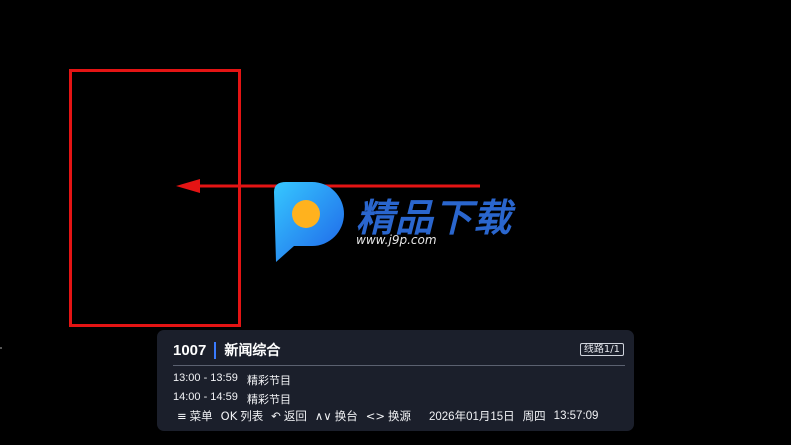  Describe the element at coordinates (396, 240) in the screenshot. I see `watermark-url: www.j9p.com` at that location.